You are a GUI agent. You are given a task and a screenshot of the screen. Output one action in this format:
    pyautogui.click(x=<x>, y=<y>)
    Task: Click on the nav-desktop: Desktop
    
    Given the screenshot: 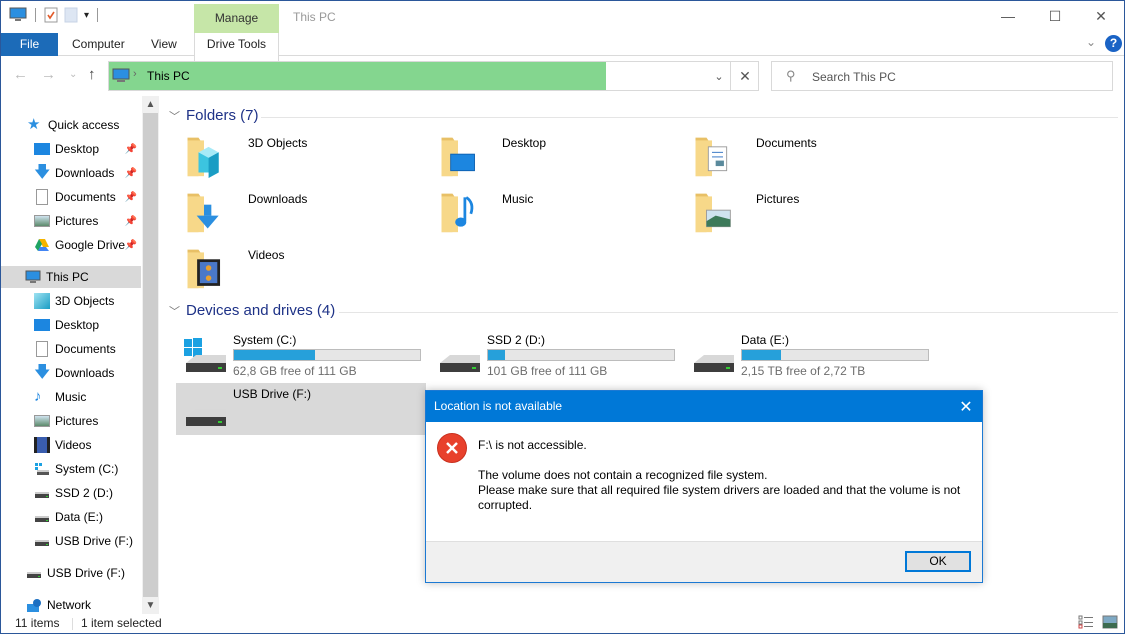 What is the action you would take?
    pyautogui.click(x=71, y=325)
    